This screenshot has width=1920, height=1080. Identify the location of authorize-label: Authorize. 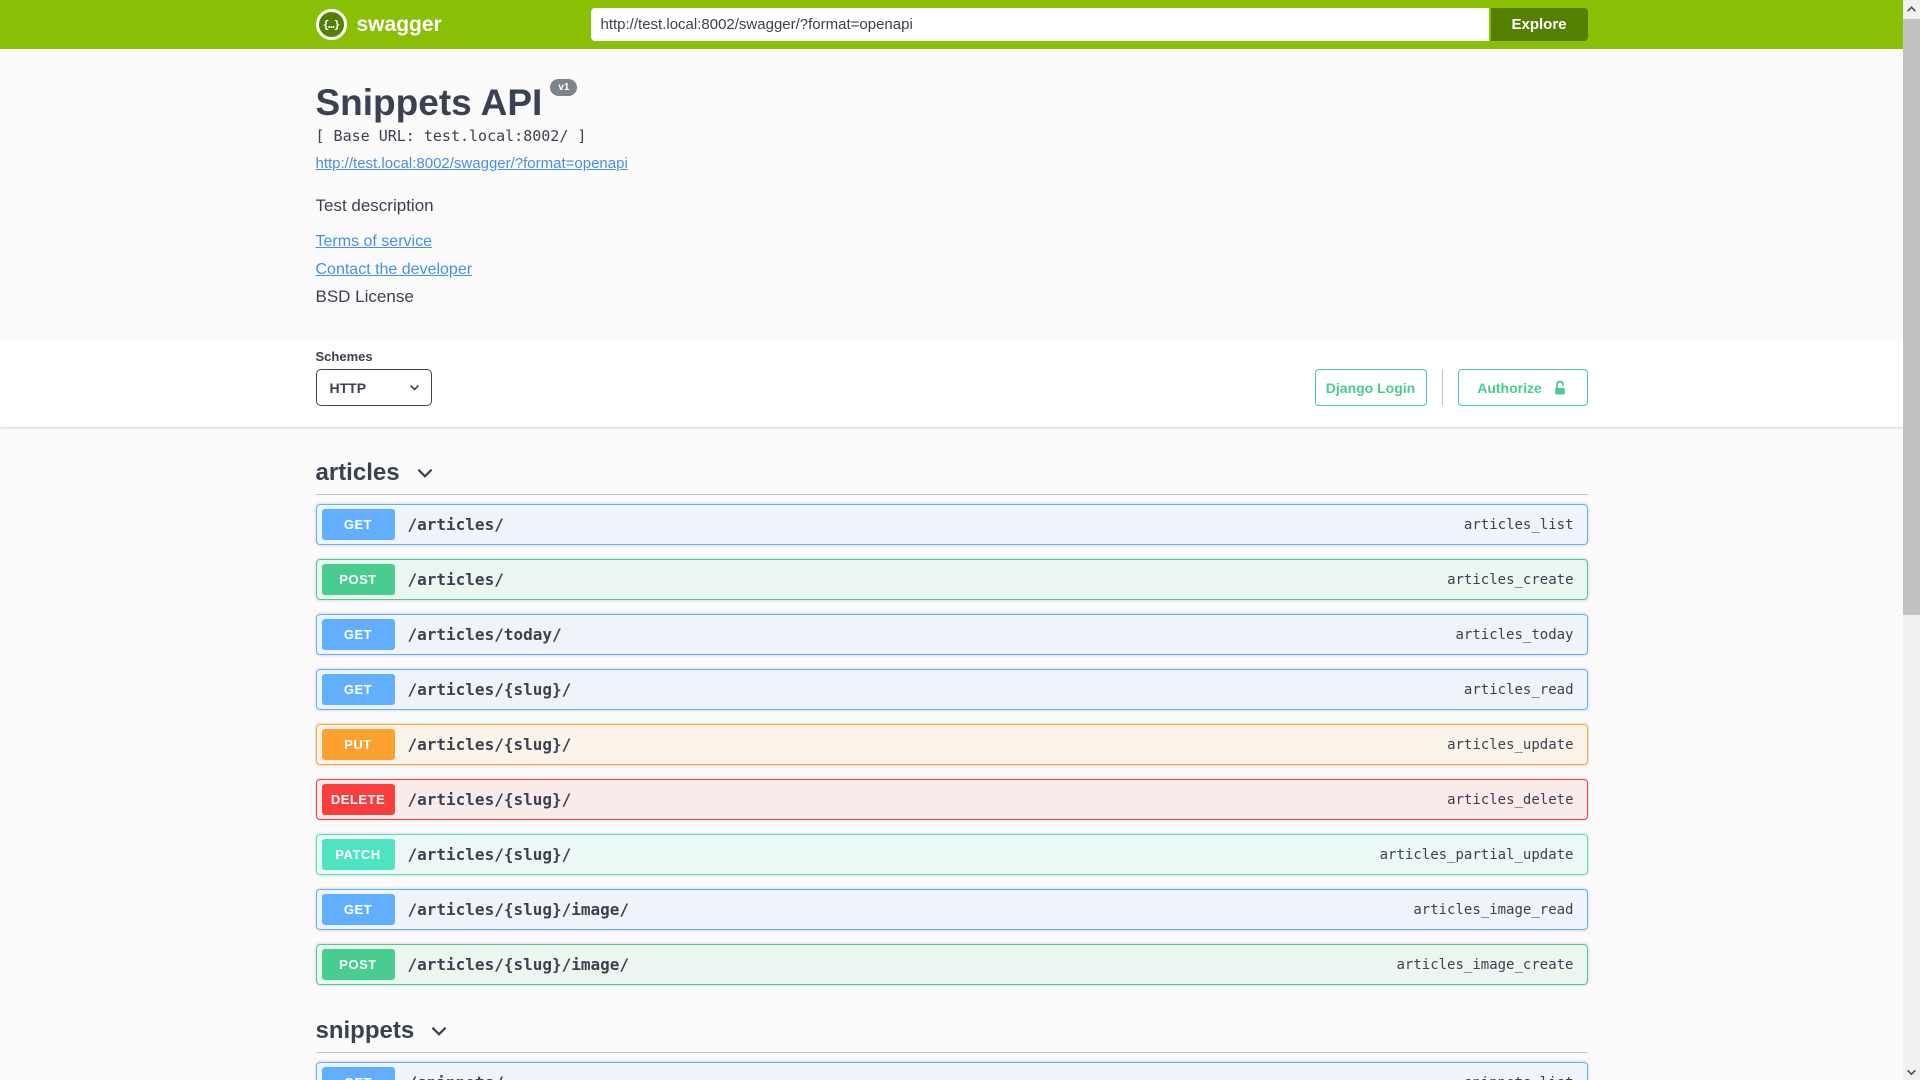
(1509, 387).